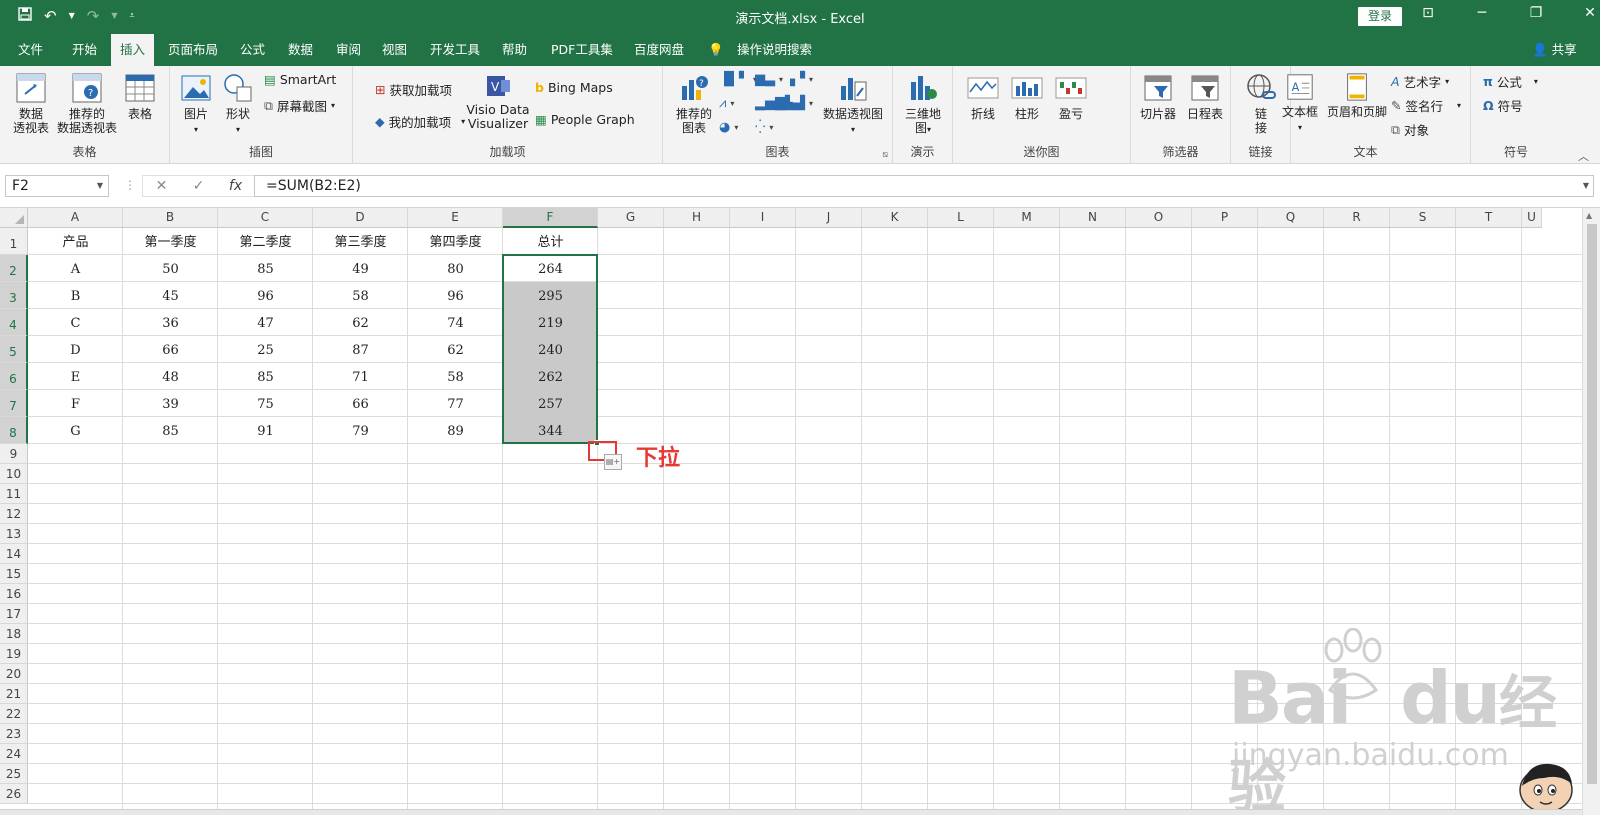 The width and height of the screenshot is (1600, 815). What do you see at coordinates (100, 186) in the screenshot?
I see `chevron-down-icon: ▼` at bounding box center [100, 186].